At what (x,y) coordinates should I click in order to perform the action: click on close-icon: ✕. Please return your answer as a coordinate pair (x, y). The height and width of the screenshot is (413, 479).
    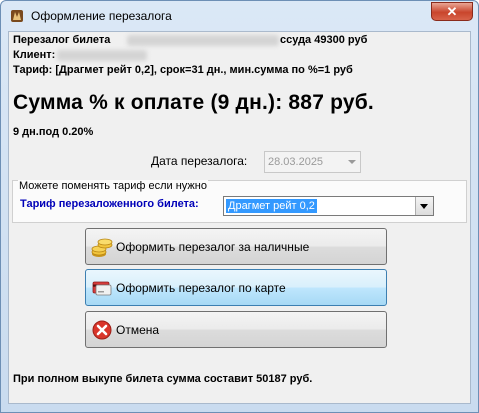
    Looking at the image, I should click on (452, 11).